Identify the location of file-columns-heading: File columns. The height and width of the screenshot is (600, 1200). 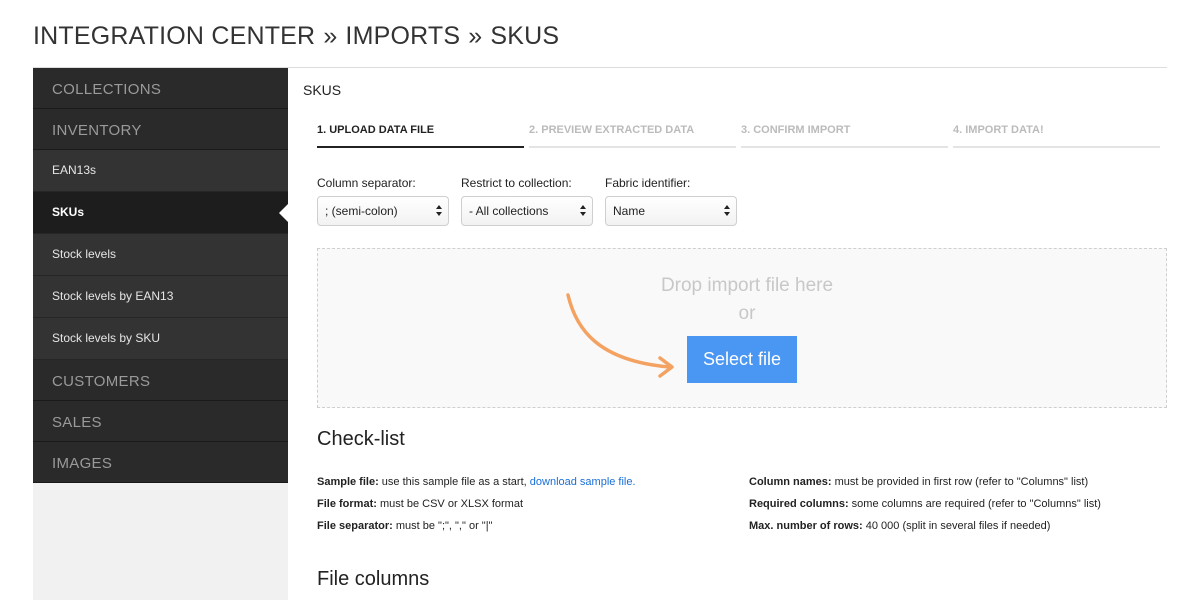
(373, 579).